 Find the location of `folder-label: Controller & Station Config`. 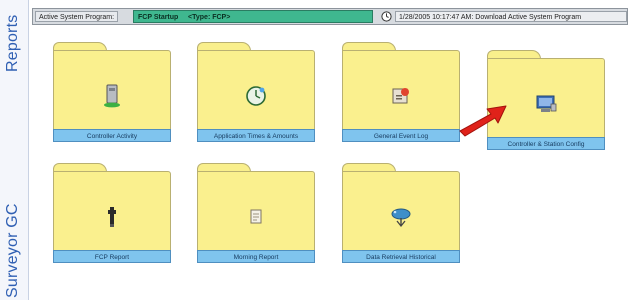

folder-label: Controller & Station Config is located at coordinates (546, 143).